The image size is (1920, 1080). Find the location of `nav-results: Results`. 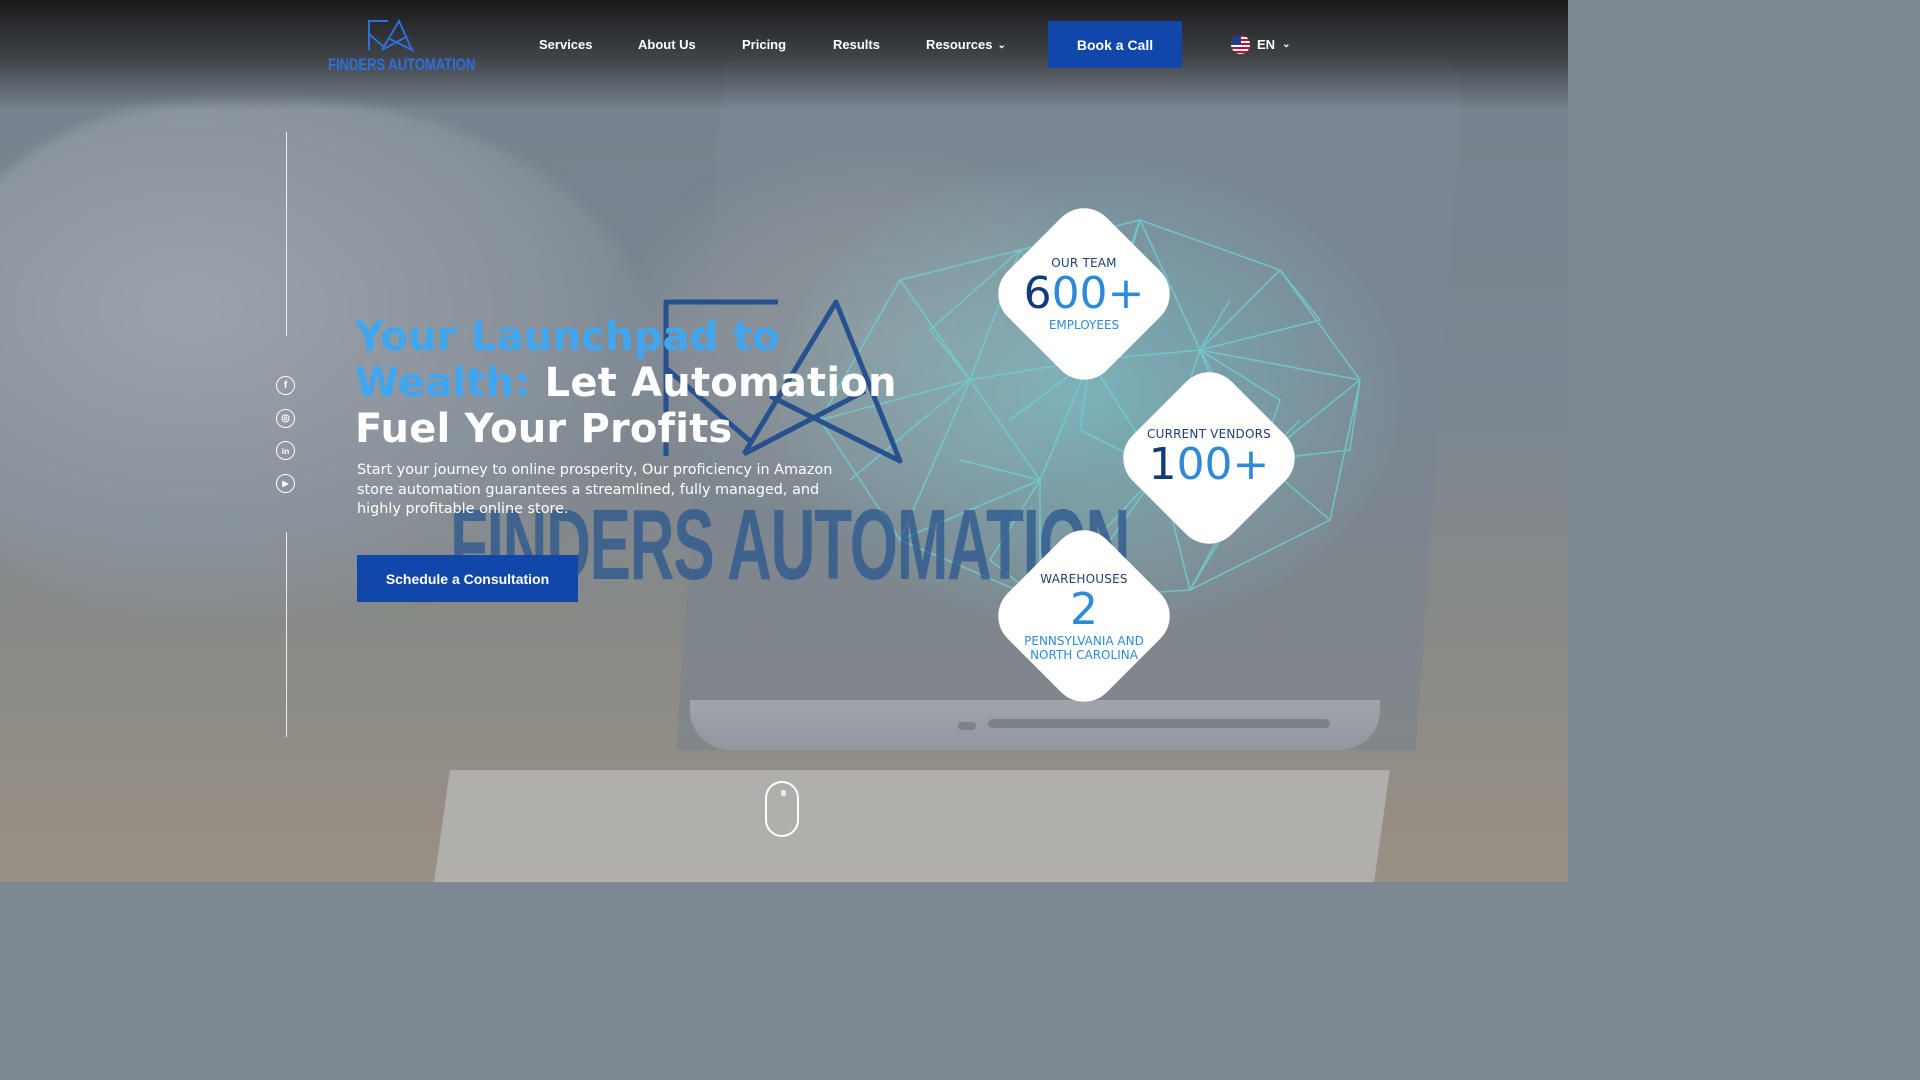

nav-results: Results is located at coordinates (856, 44).